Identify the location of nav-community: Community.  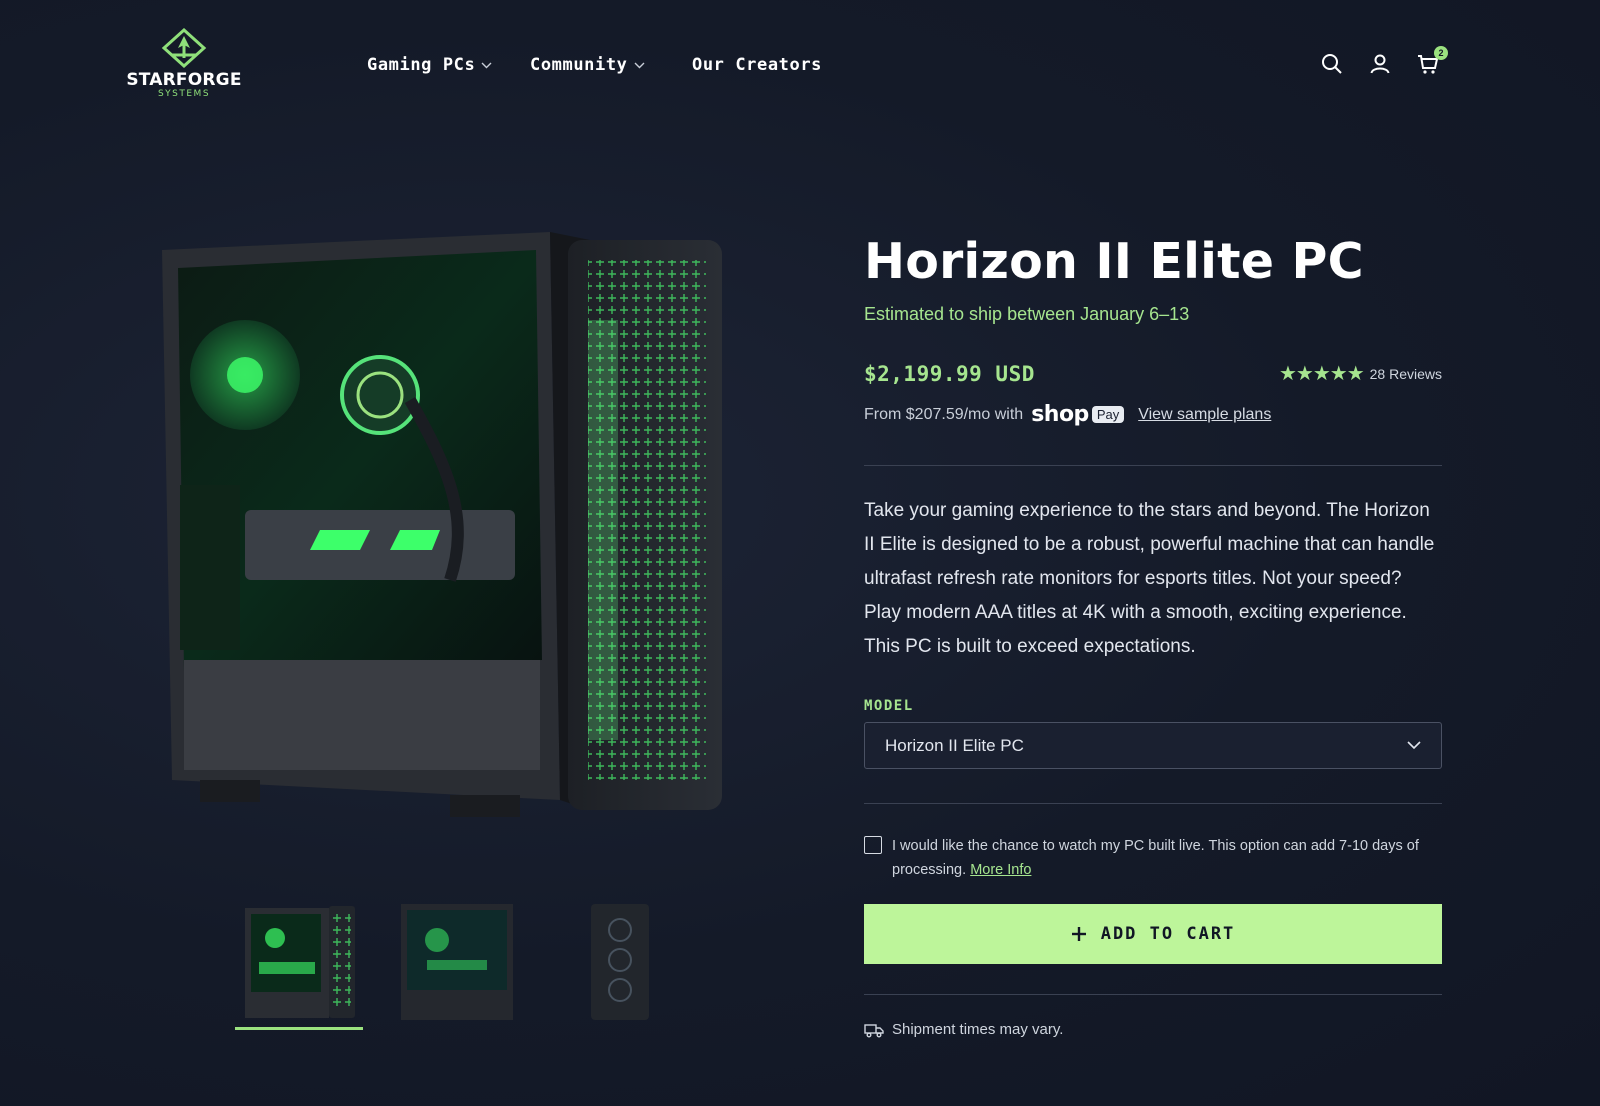
(587, 65).